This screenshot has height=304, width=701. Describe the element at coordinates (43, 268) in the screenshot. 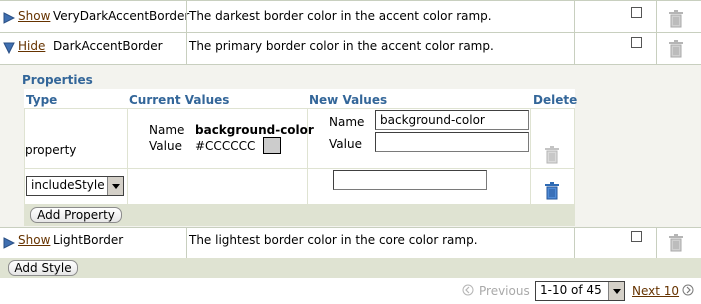

I see `add-style-button: Add Style` at that location.